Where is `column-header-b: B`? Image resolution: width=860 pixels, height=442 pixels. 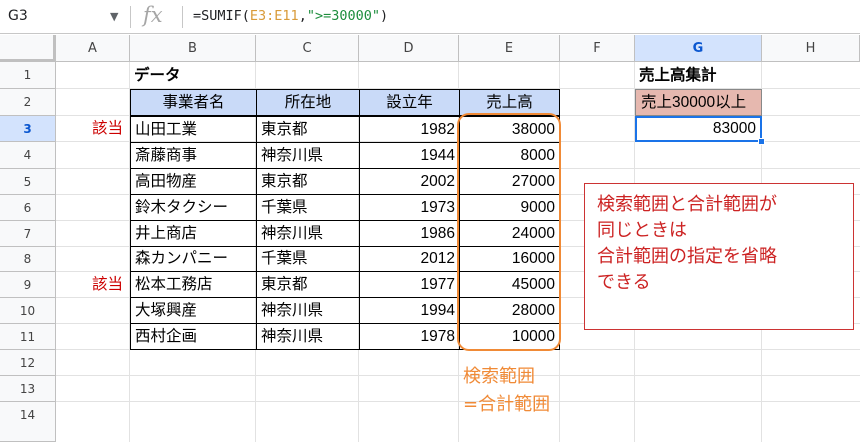
column-header-b: B is located at coordinates (193, 48).